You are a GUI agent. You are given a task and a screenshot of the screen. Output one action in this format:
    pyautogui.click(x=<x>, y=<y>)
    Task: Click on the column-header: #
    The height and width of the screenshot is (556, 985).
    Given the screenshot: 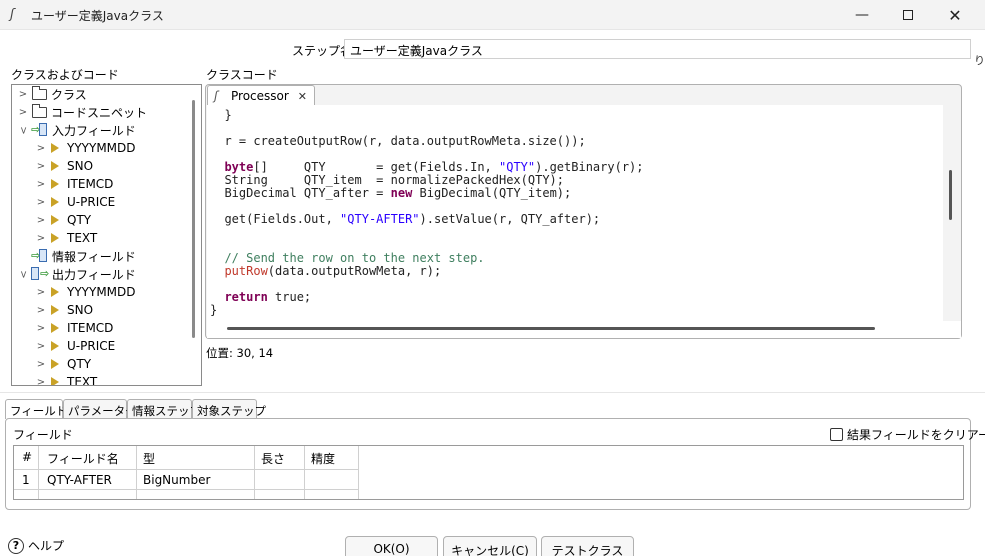 What is the action you would take?
    pyautogui.click(x=27, y=457)
    